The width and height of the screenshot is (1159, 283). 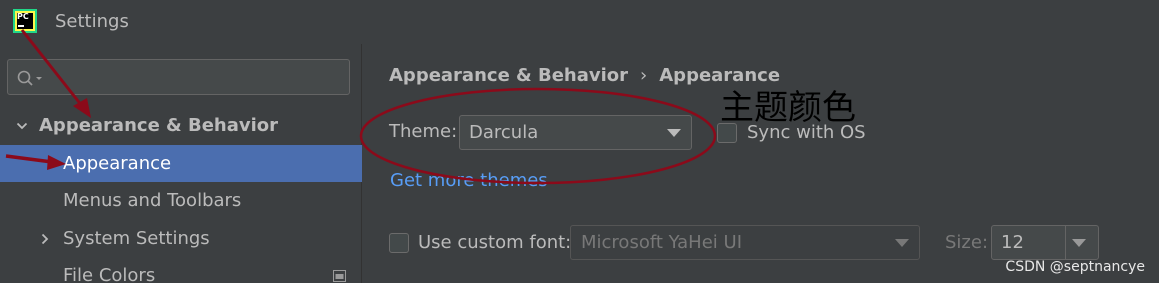 I want to click on size-label: Size:, so click(x=967, y=242).